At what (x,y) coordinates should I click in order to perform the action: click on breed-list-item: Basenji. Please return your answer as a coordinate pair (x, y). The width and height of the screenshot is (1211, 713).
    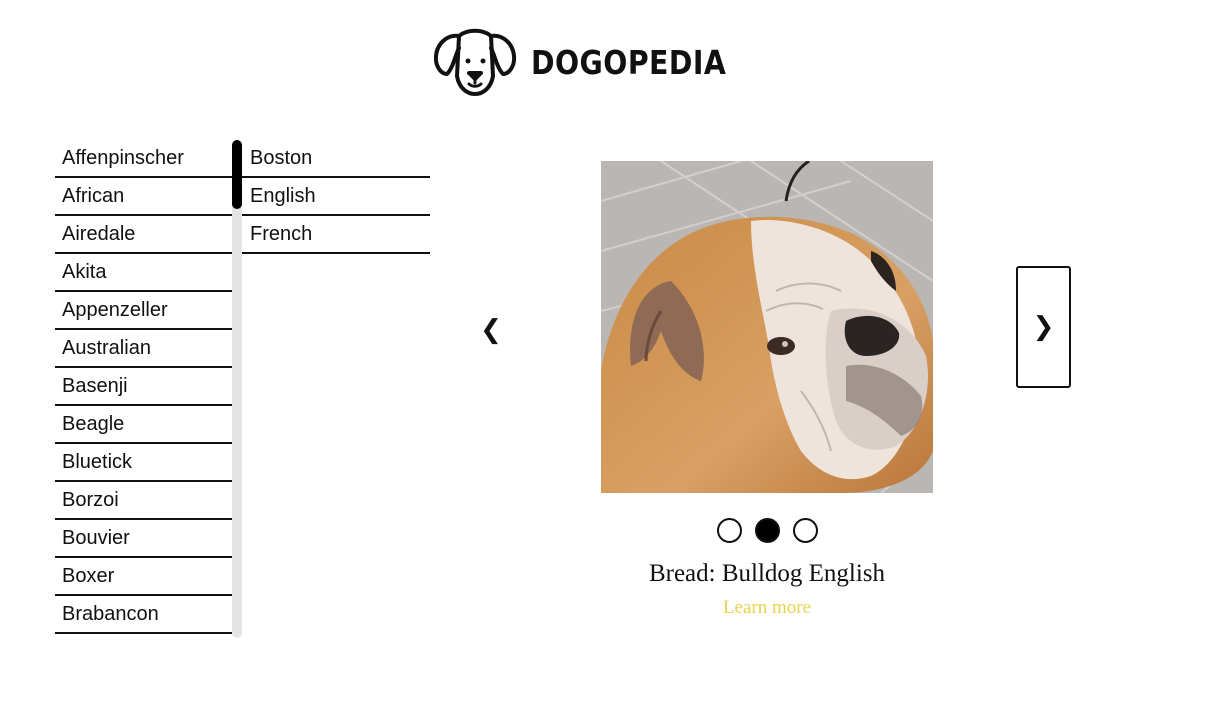
    Looking at the image, I should click on (143, 387).